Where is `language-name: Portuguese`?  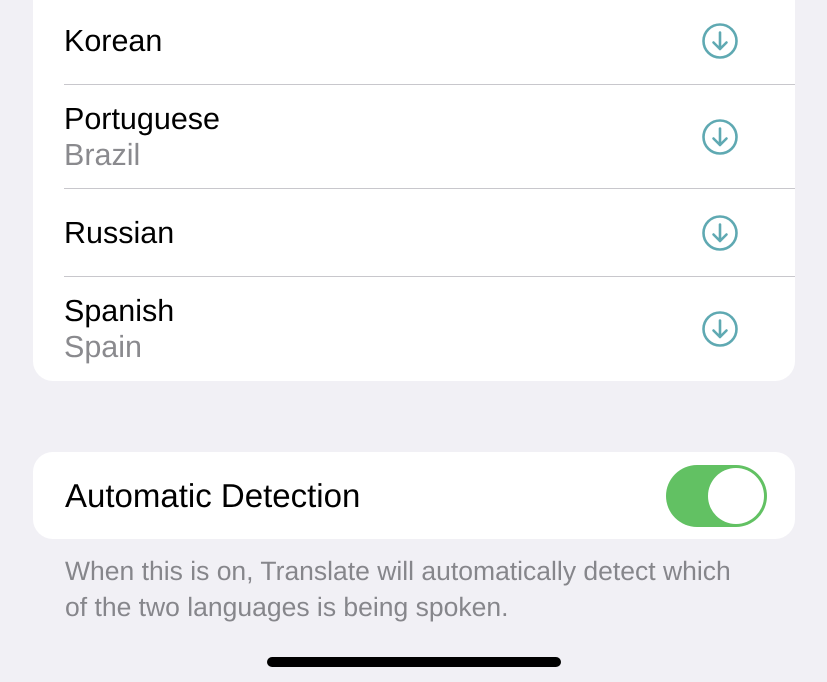 language-name: Portuguese is located at coordinates (142, 118).